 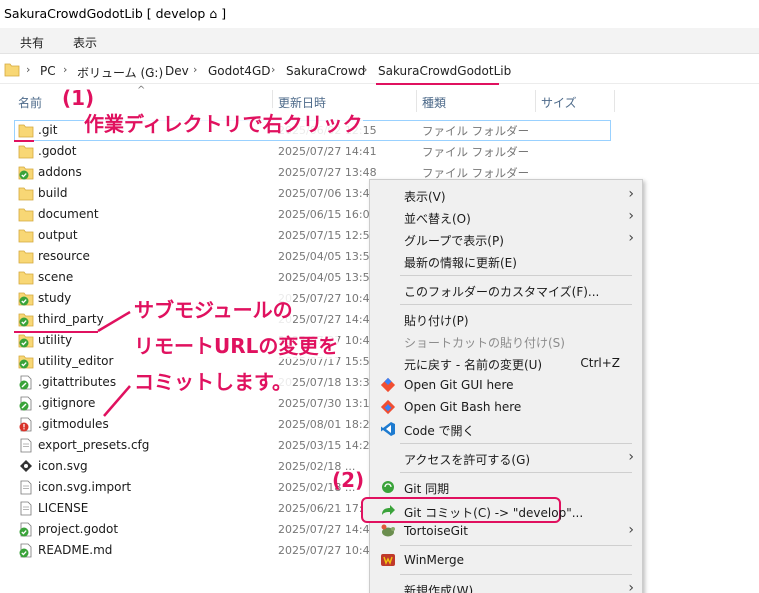 What do you see at coordinates (506, 261) in the screenshot?
I see `menu-refresh: 最新の情報に更新(E)` at bounding box center [506, 261].